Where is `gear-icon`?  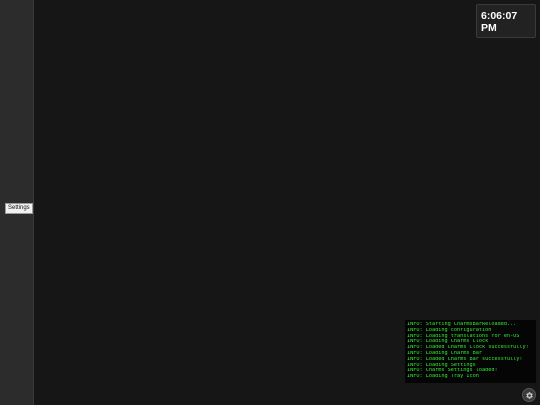 gear-icon is located at coordinates (529, 395).